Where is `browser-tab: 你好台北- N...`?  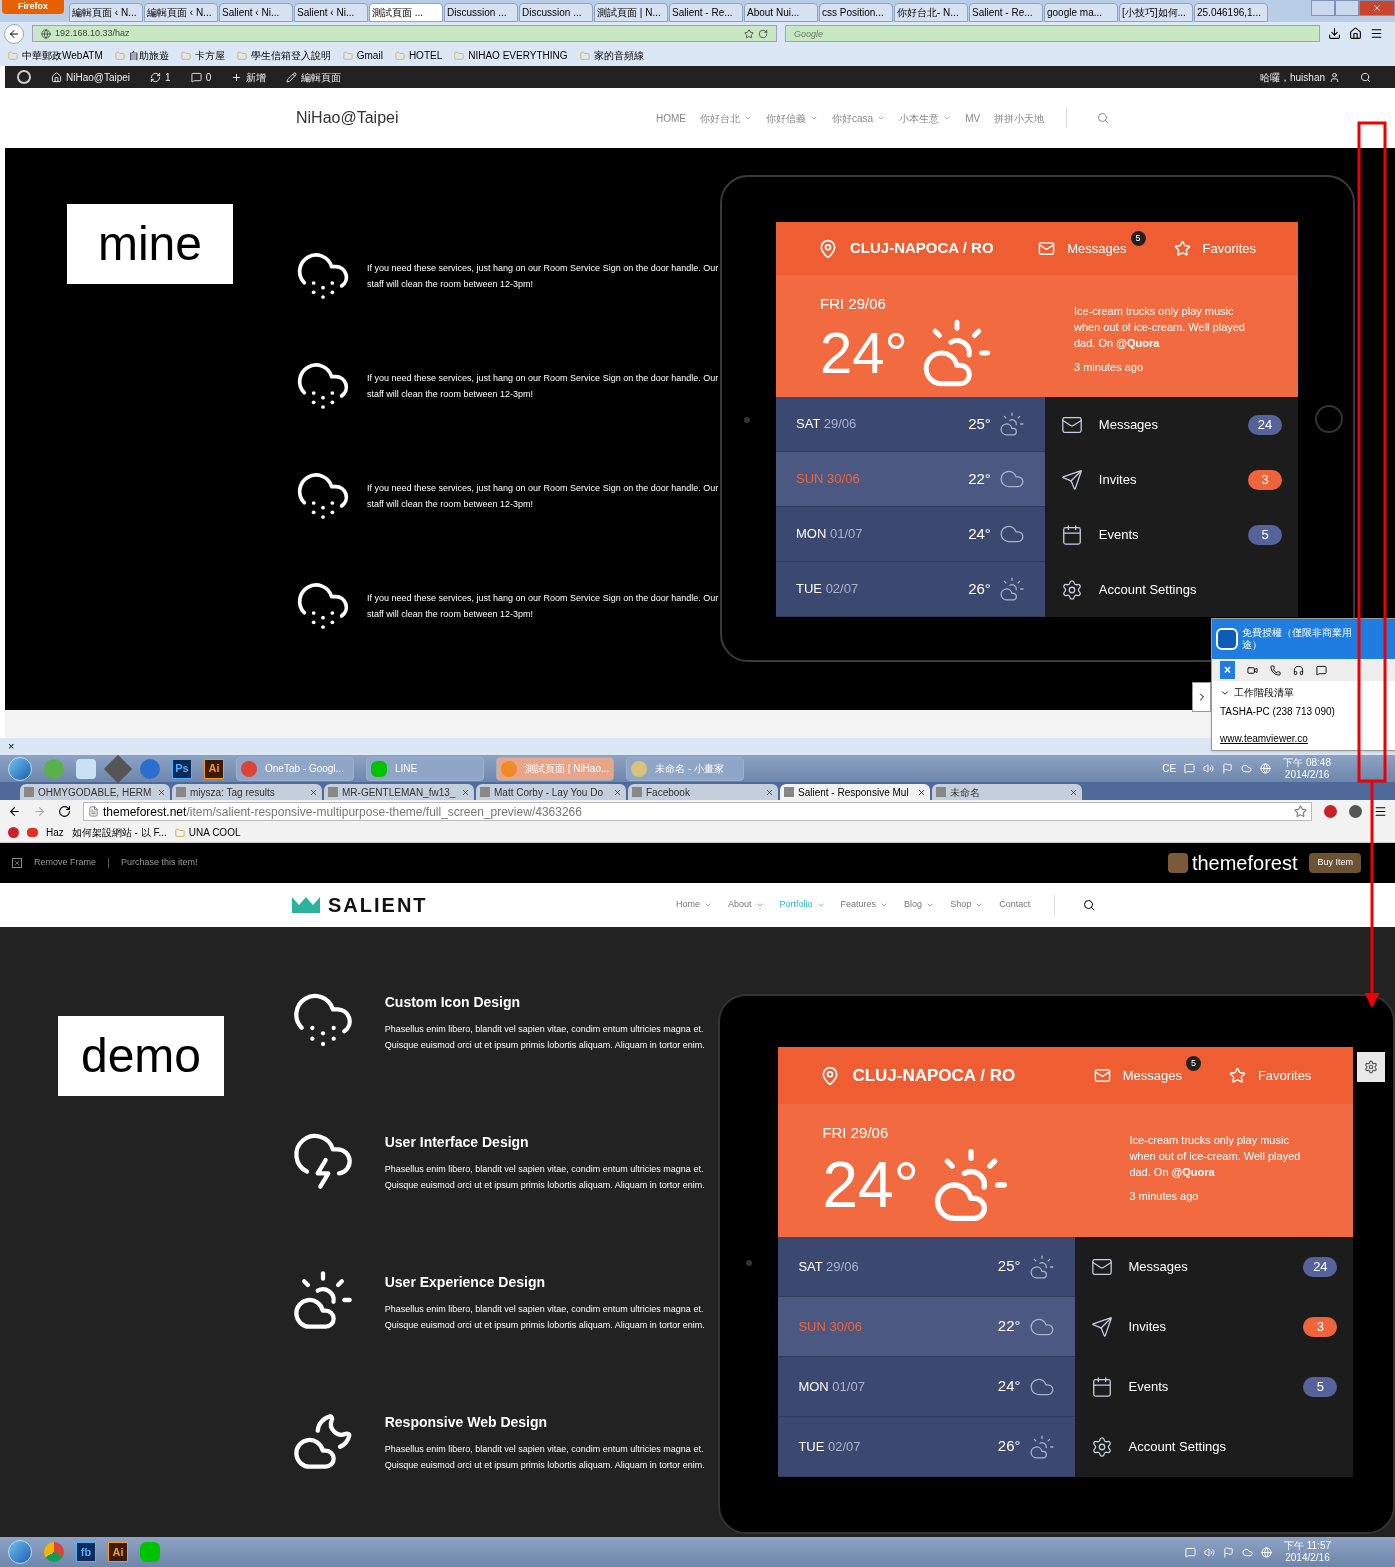
browser-tab: 你好台北- N... is located at coordinates (931, 12).